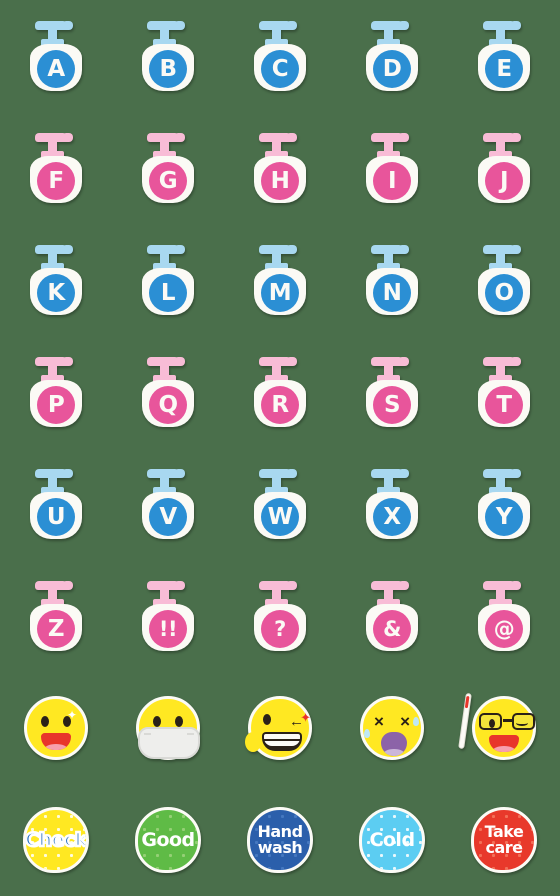  I want to click on winking-grin-face-emoji: ← ✦, so click(278, 728).